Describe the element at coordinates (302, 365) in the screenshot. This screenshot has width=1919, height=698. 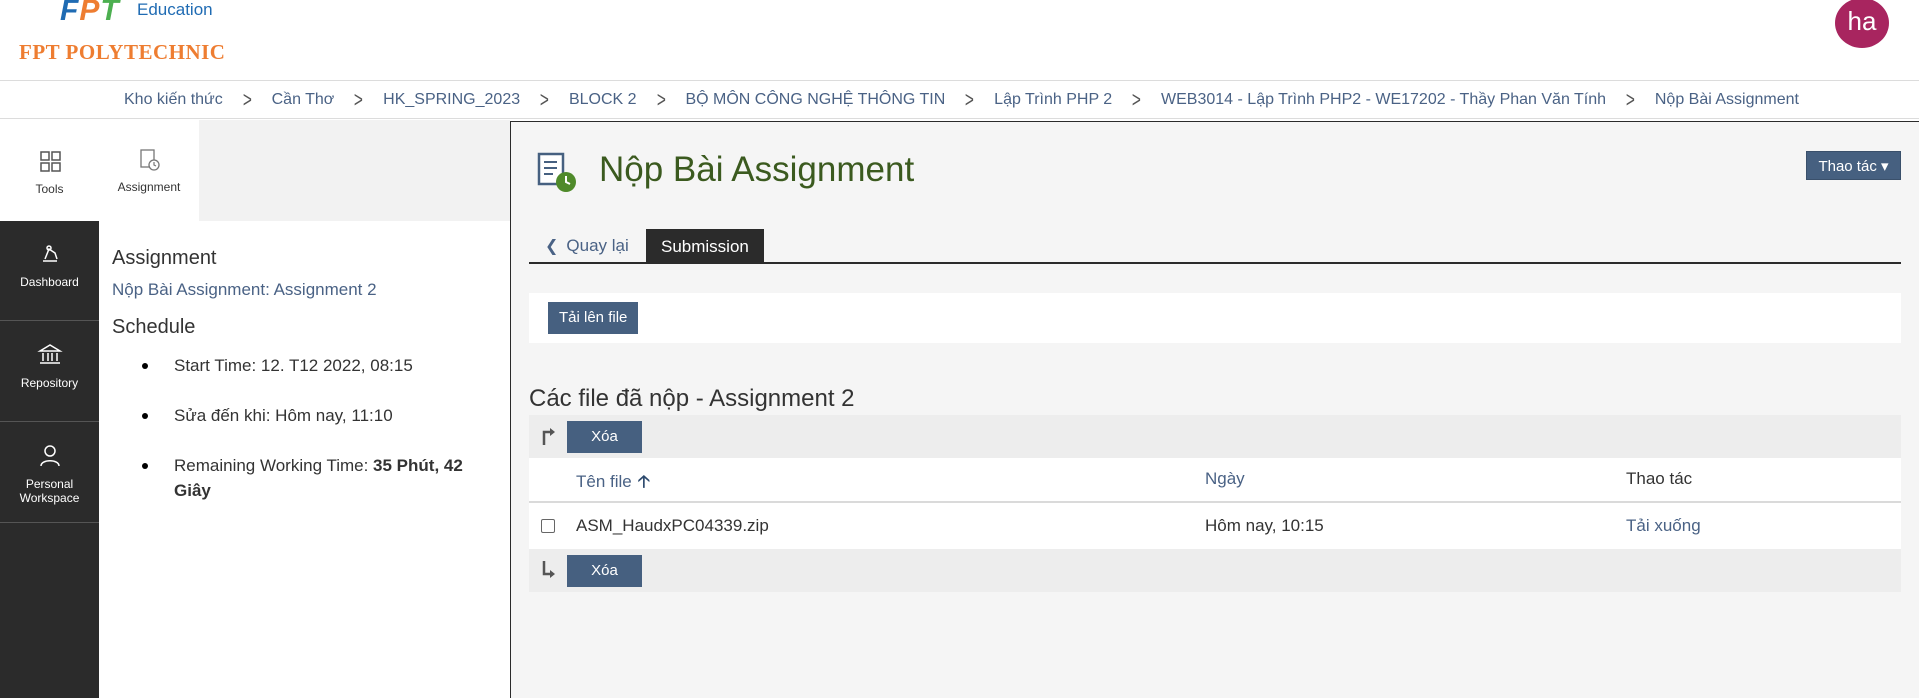
I see `schedule-start-time: Start Time: 12. T12 2022, 08:15` at that location.